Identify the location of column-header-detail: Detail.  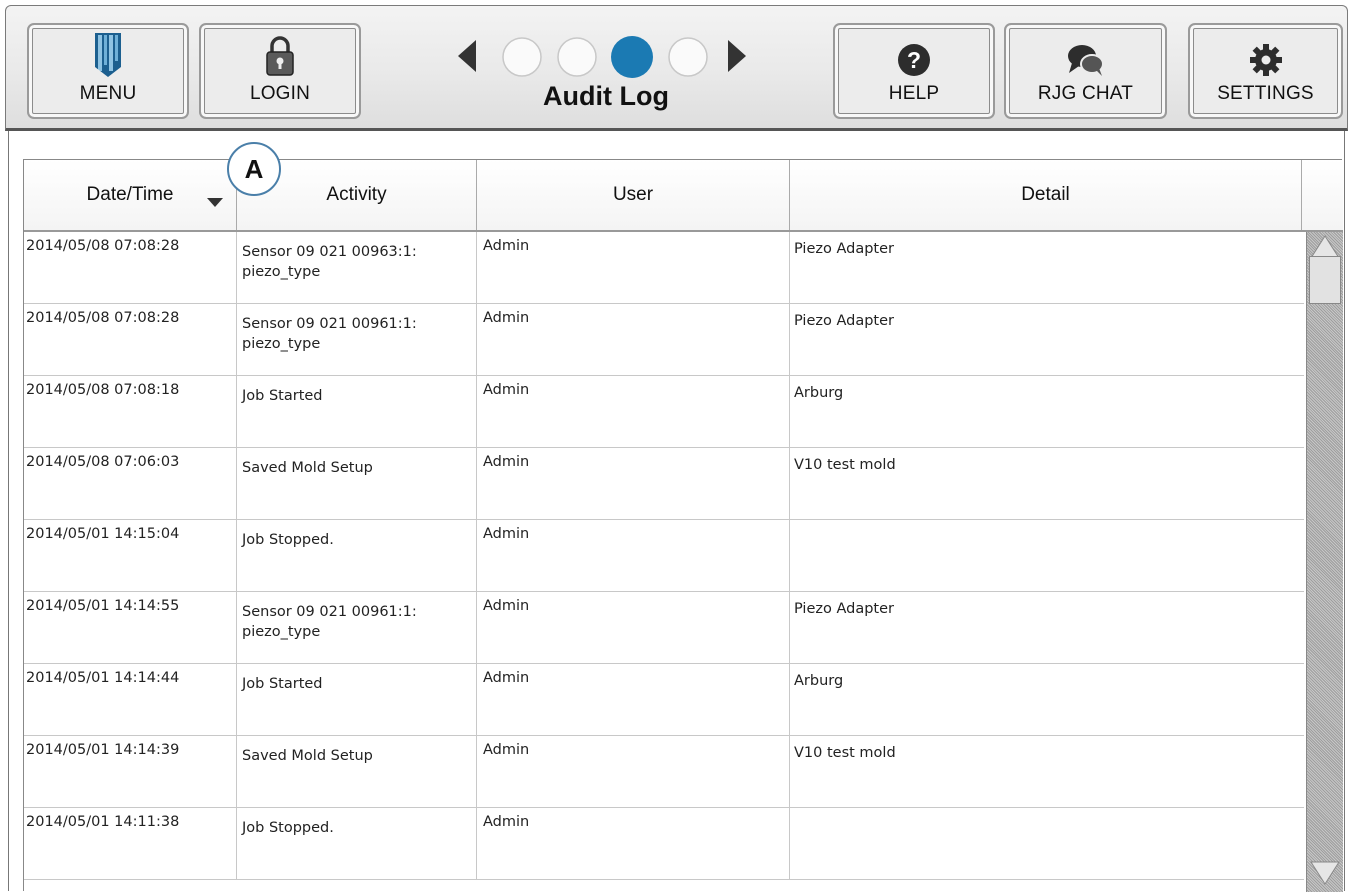
(1046, 195).